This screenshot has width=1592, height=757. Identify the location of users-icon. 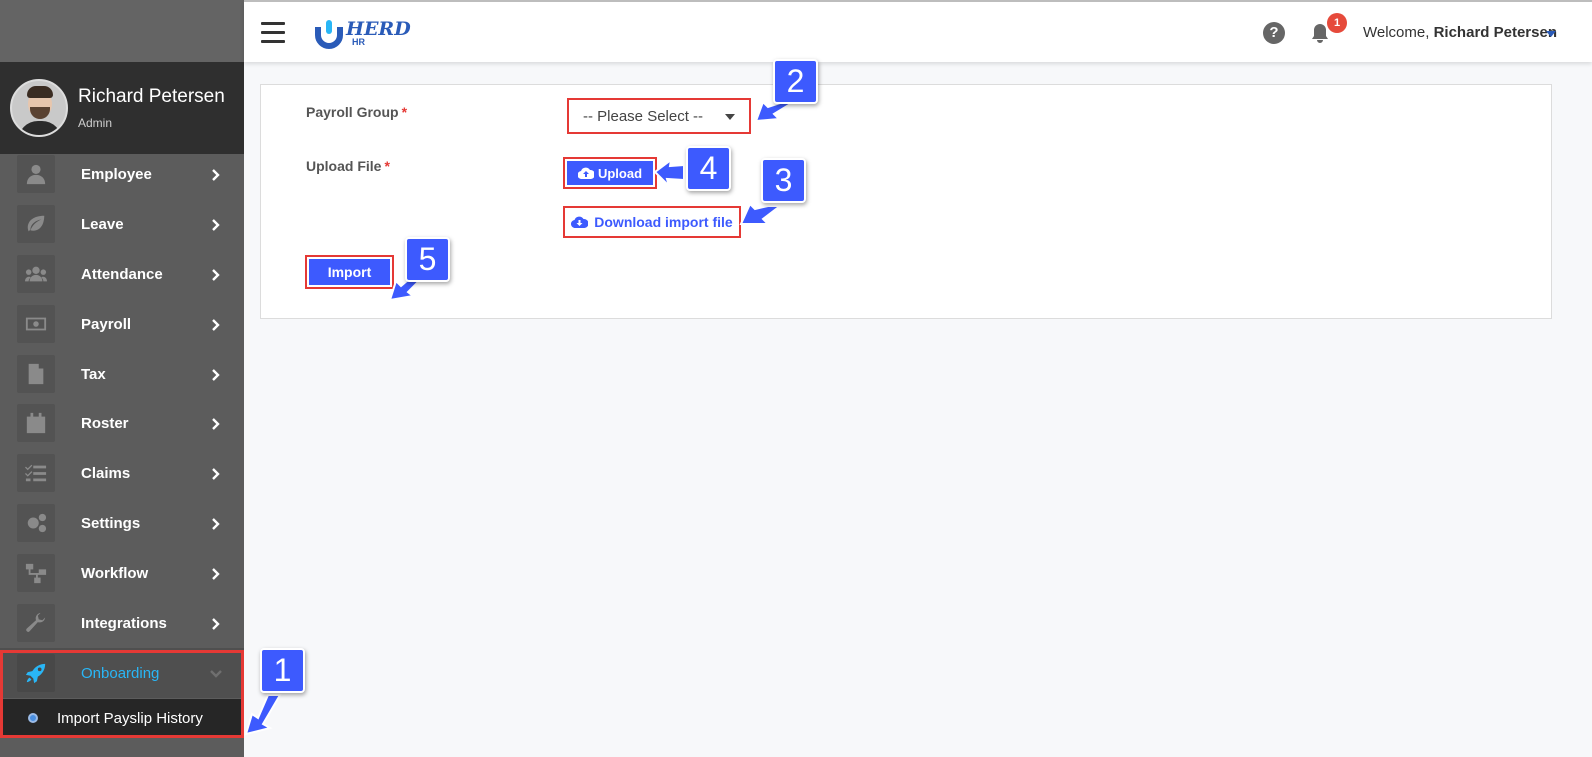
(36, 274).